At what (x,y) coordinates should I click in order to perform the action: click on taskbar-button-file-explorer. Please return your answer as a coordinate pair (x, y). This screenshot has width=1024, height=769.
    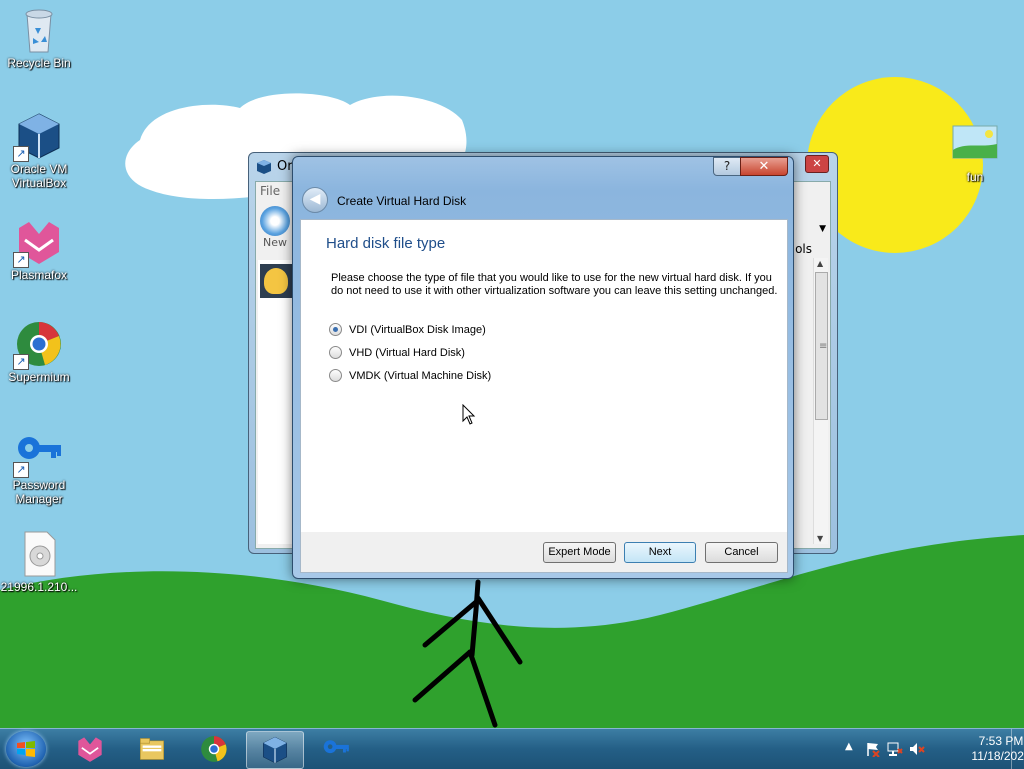
    Looking at the image, I should click on (152, 749).